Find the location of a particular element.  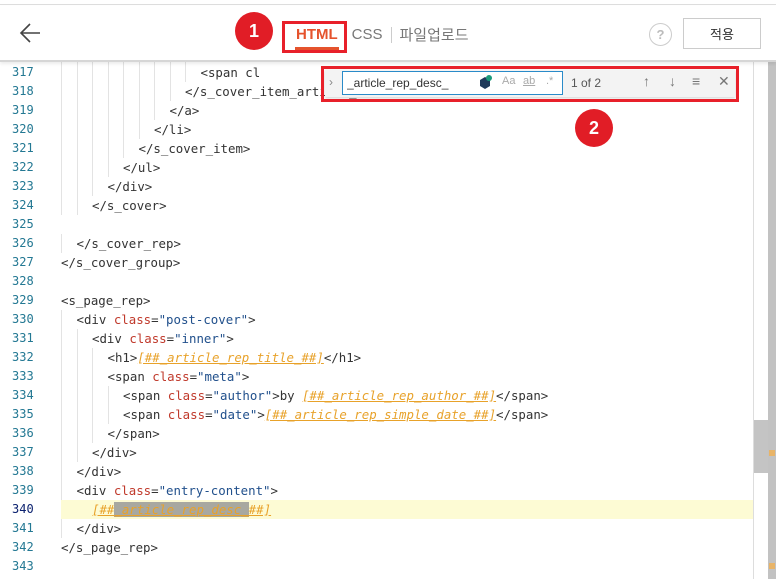

template-variable: [##_article_rep_simple_date_##] is located at coordinates (380, 414).